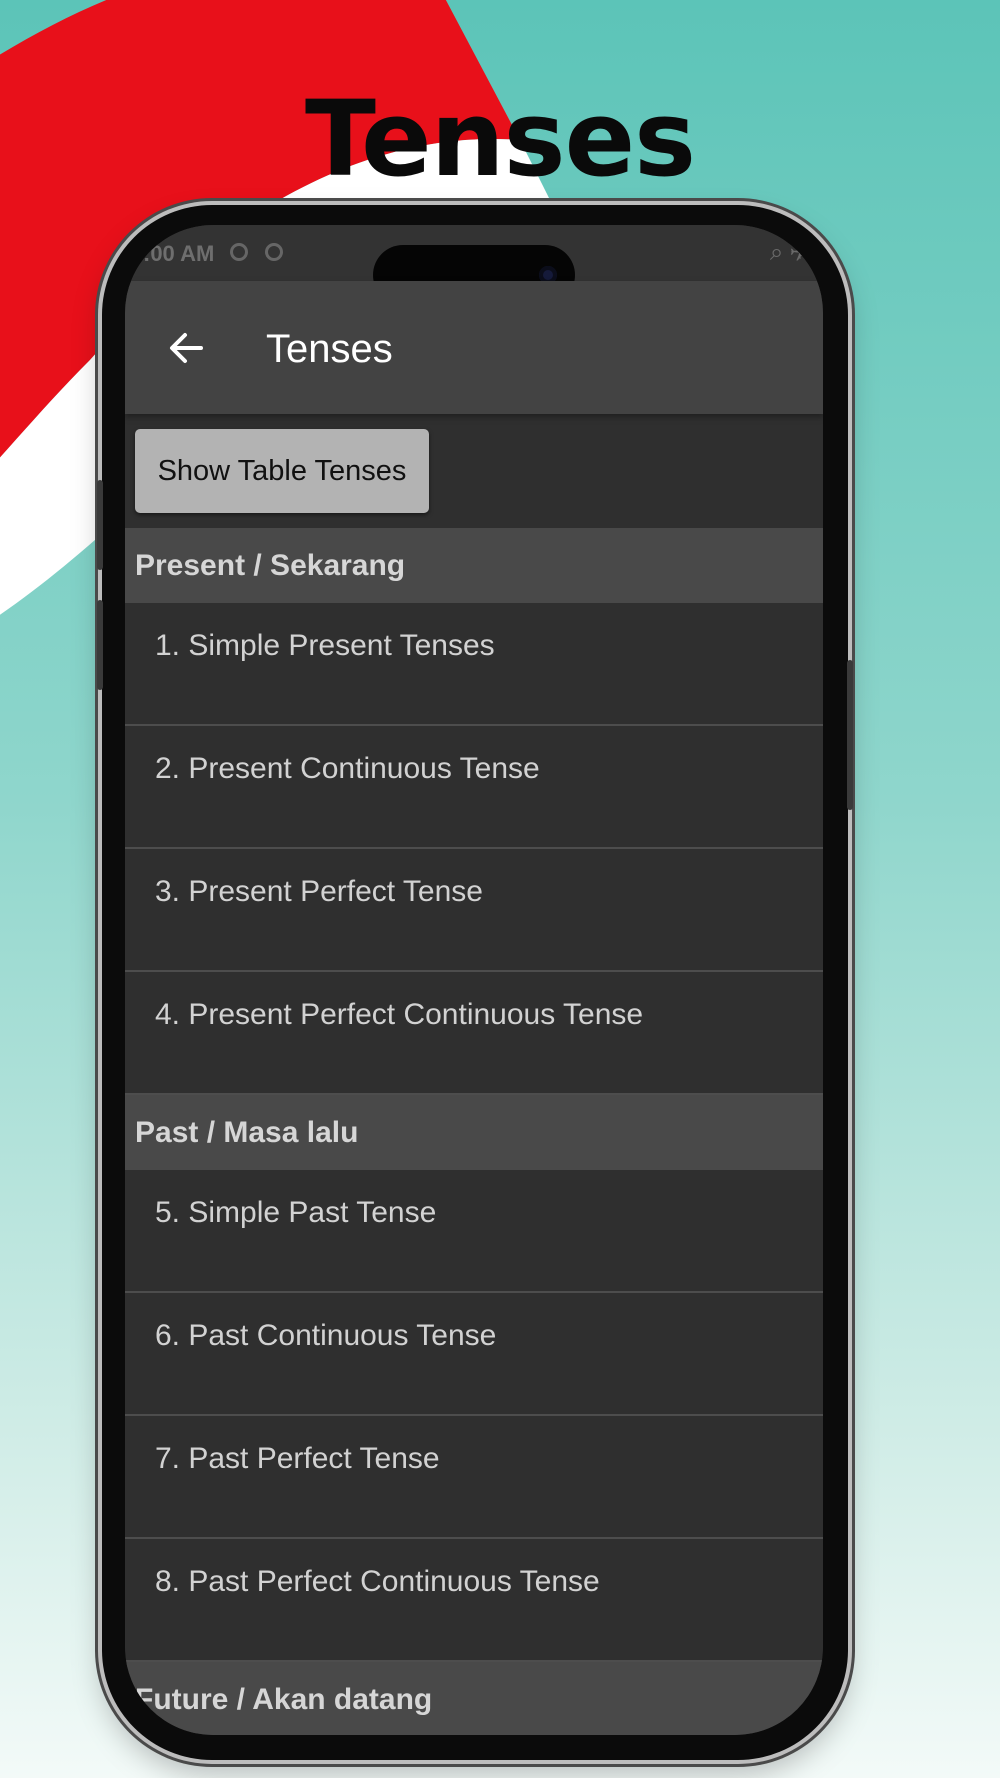 The image size is (1000, 1778). Describe the element at coordinates (474, 1033) in the screenshot. I see `list-item: 4. Present Perfect Continuous Tense` at that location.